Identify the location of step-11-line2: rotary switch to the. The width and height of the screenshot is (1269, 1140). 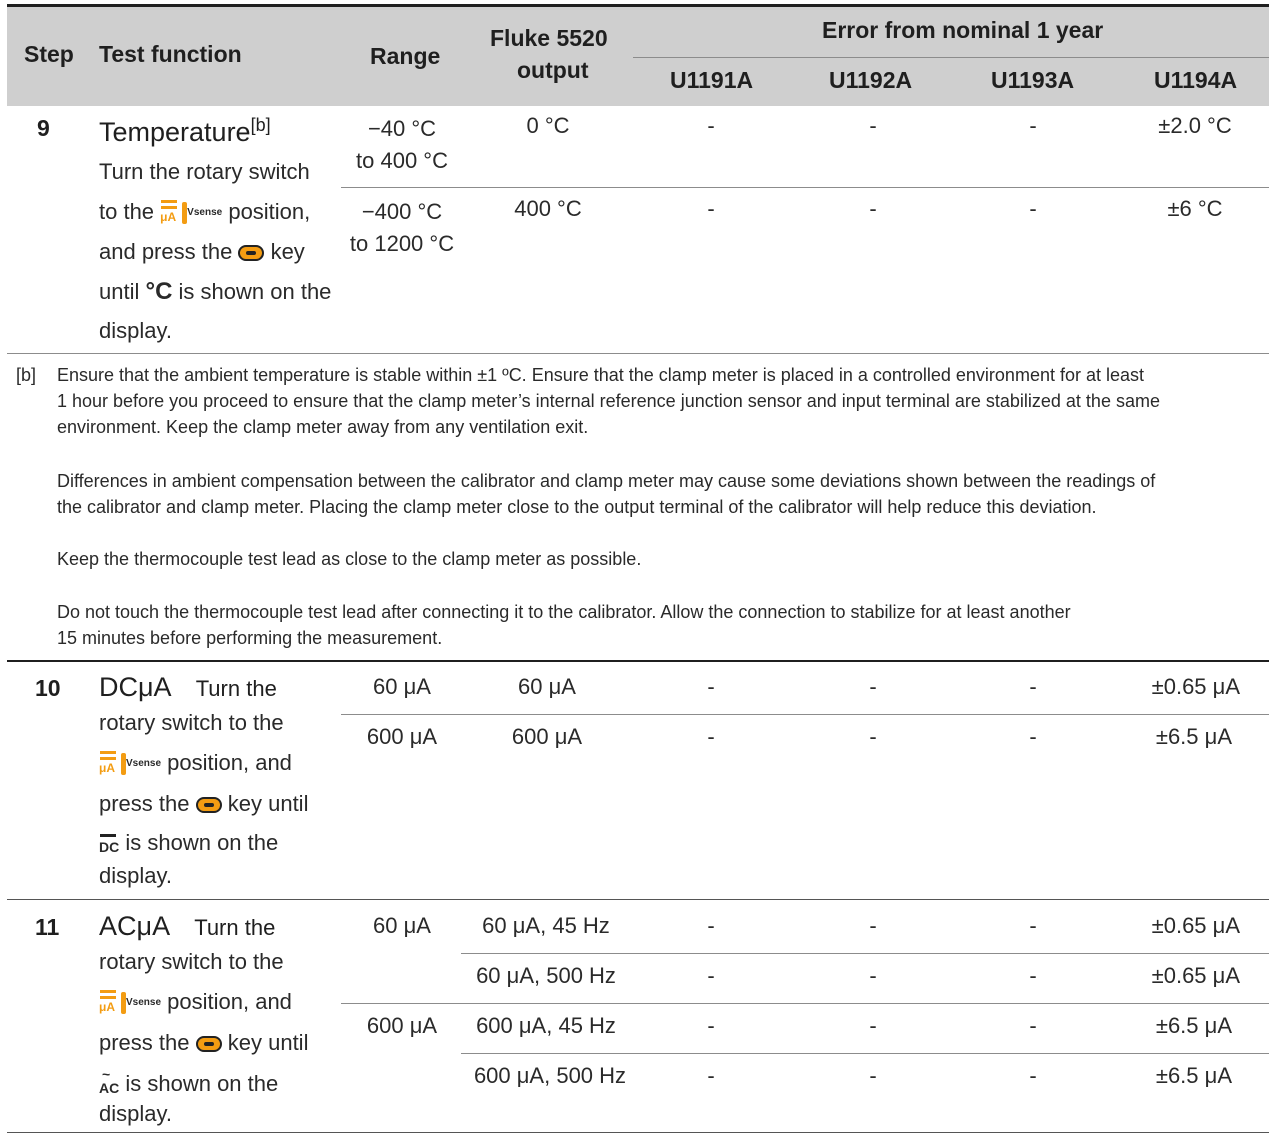
(191, 961).